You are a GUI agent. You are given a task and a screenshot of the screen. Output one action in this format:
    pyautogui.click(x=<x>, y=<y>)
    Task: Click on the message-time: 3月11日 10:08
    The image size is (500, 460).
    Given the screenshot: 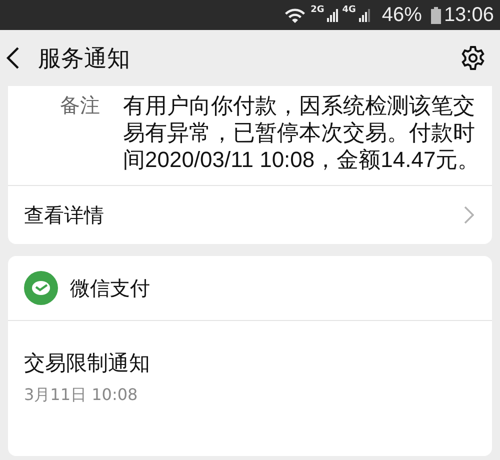 What is the action you would take?
    pyautogui.click(x=81, y=395)
    